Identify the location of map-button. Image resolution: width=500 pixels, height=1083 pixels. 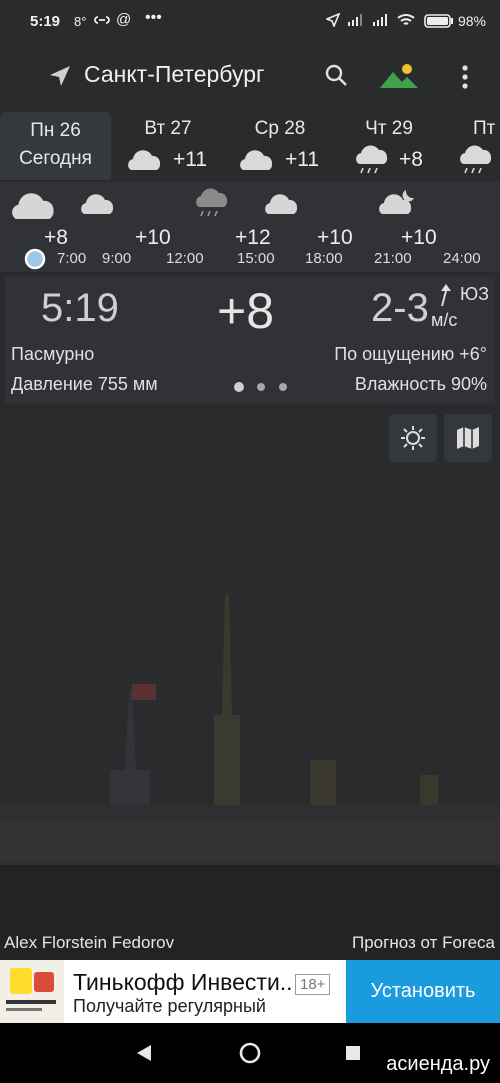
(468, 438).